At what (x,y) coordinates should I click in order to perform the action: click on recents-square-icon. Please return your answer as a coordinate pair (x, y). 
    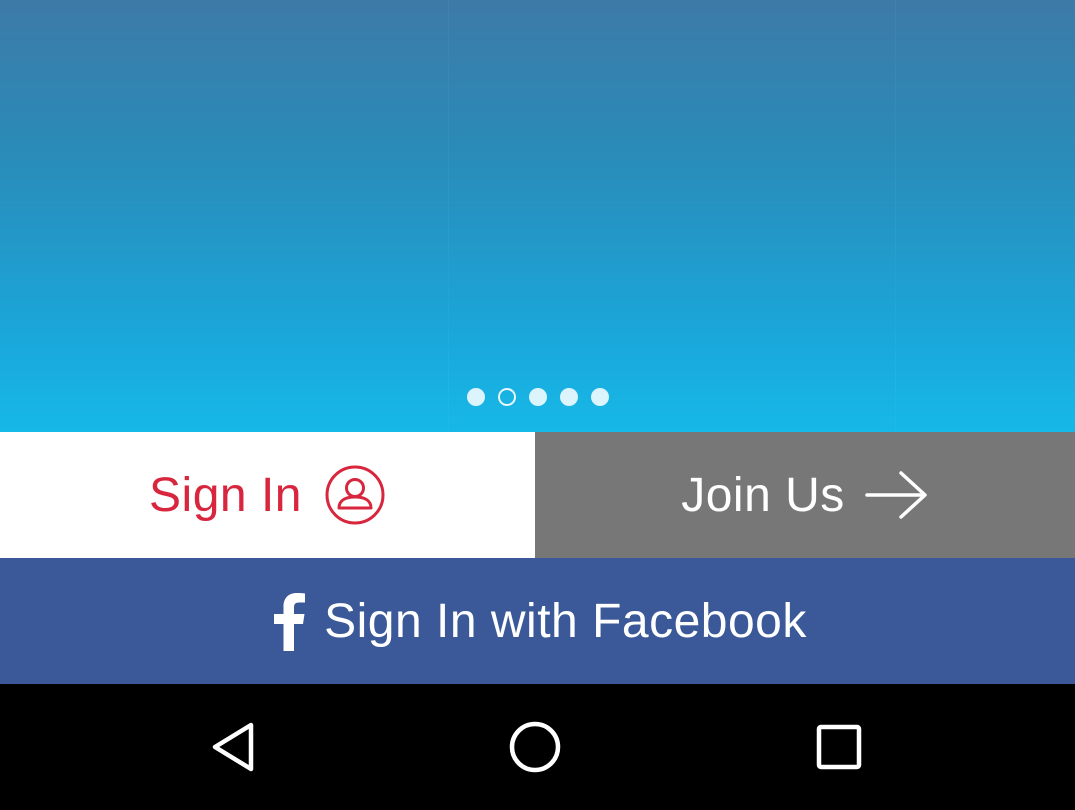
    Looking at the image, I should click on (839, 747).